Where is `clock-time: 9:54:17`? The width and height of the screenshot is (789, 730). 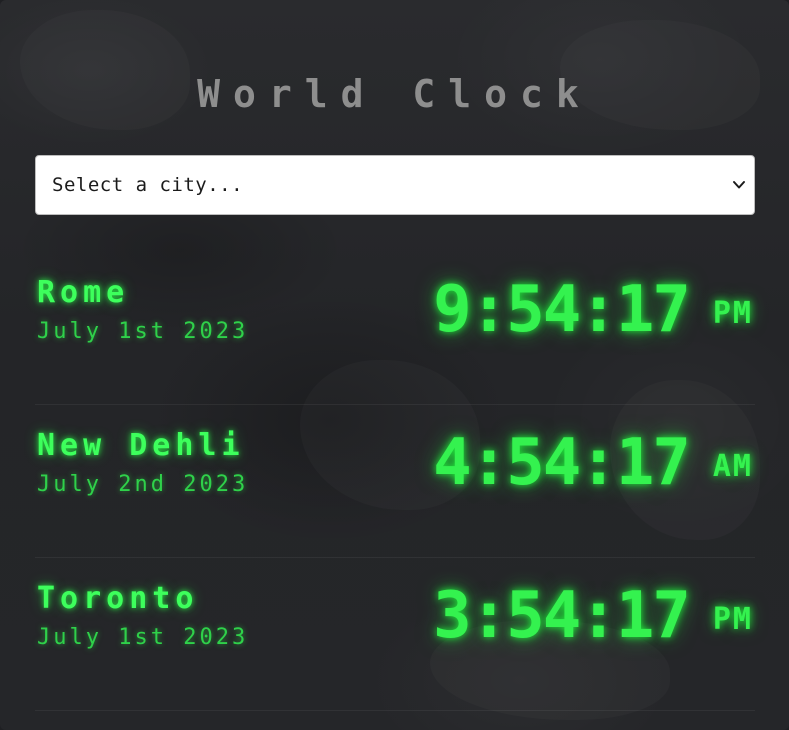 clock-time: 9:54:17 is located at coordinates (562, 310).